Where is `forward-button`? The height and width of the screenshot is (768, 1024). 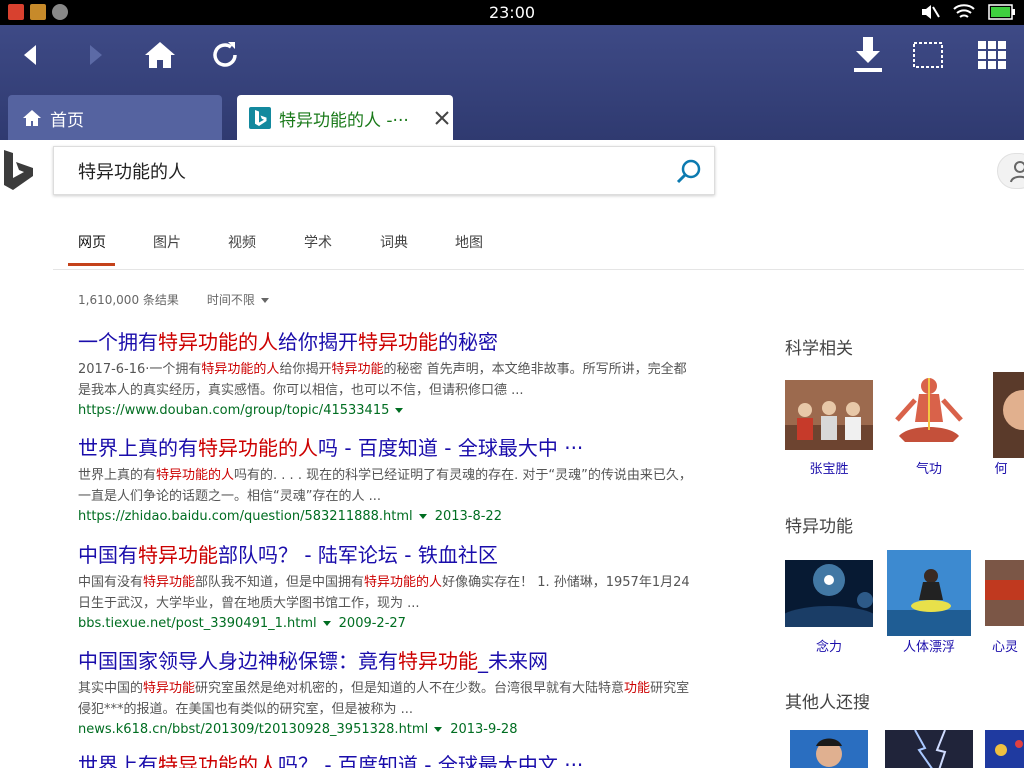 forward-button is located at coordinates (96, 55).